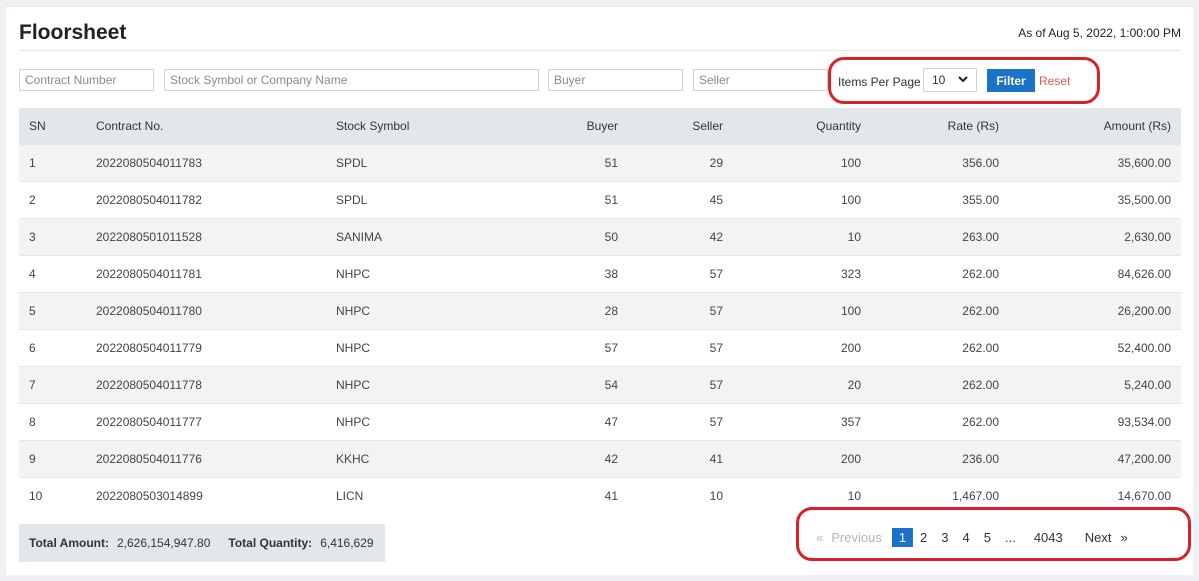 The height and width of the screenshot is (581, 1199). Describe the element at coordinates (206, 385) in the screenshot. I see `table-cell: 2022080504011778` at that location.